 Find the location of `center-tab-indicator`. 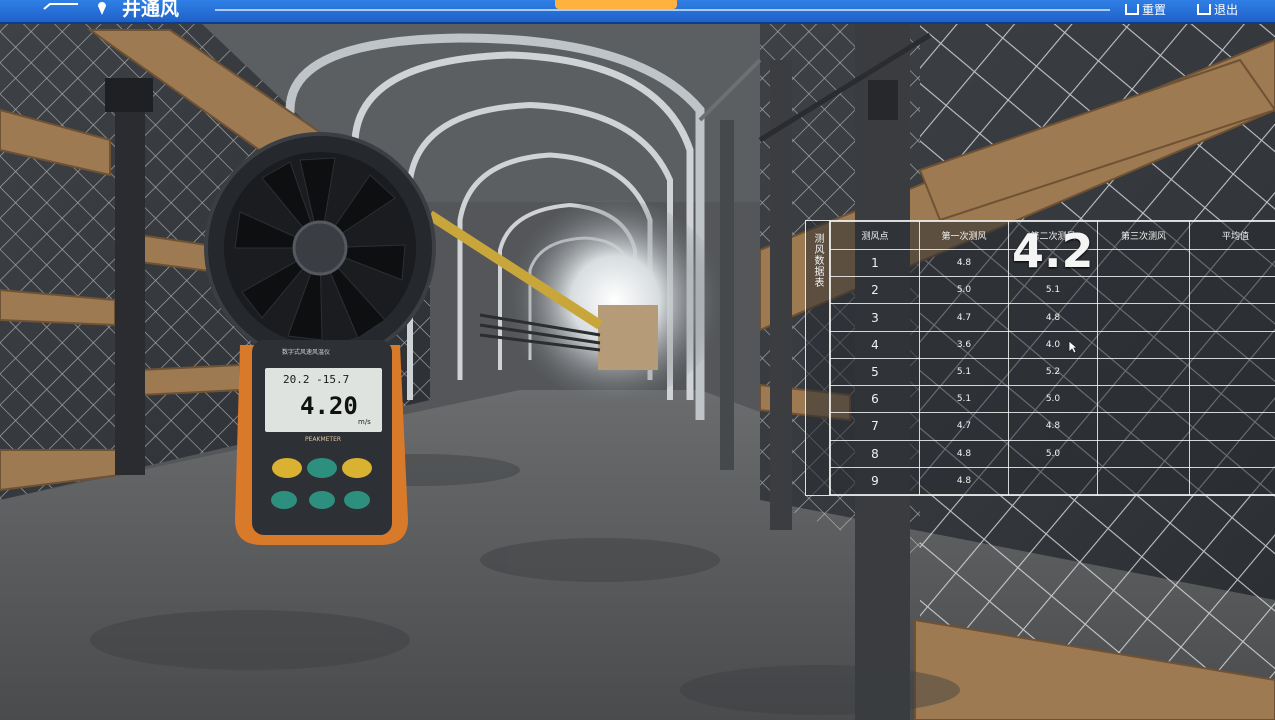

center-tab-indicator is located at coordinates (616, 4).